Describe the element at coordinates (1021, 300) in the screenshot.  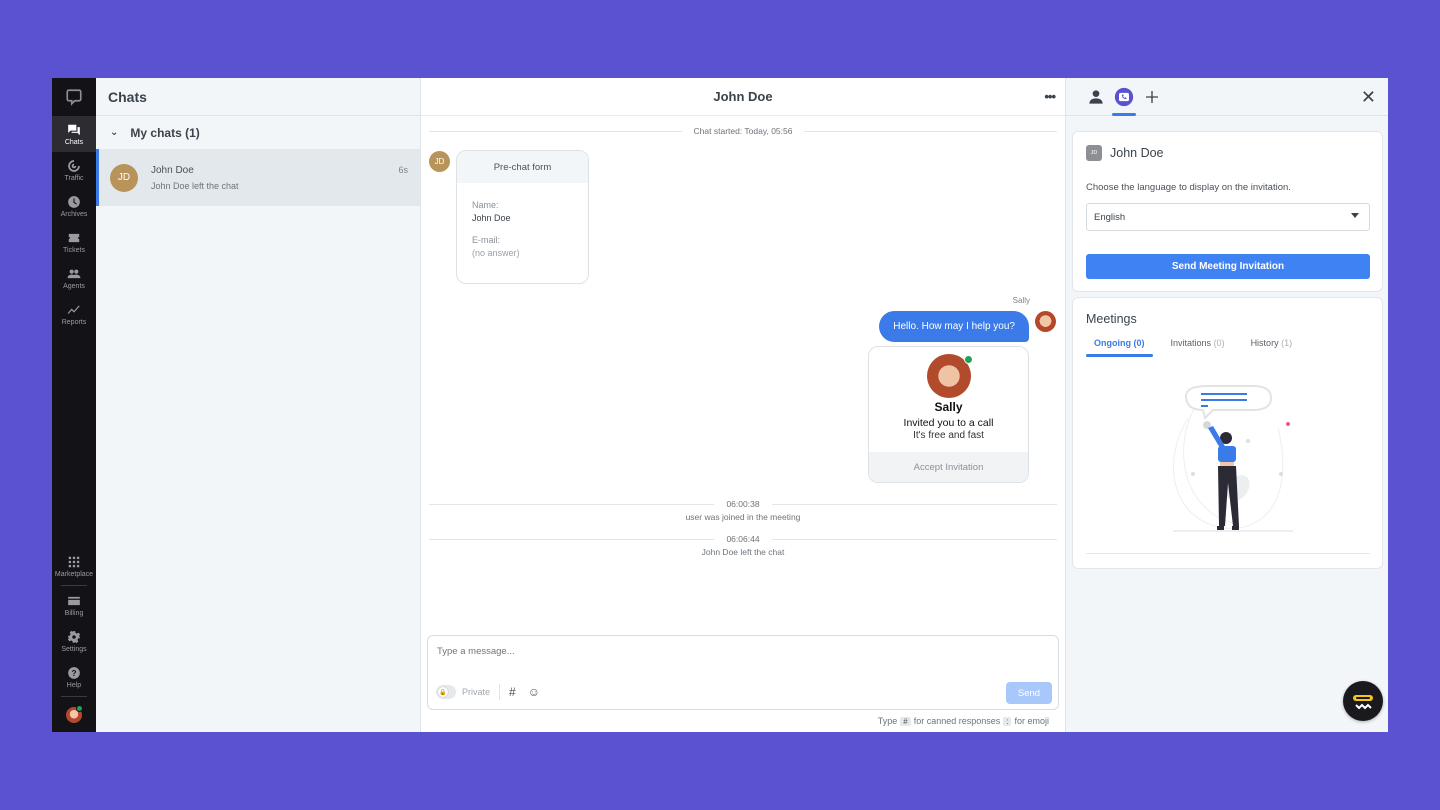
I see `message-sender-name: Sally` at that location.